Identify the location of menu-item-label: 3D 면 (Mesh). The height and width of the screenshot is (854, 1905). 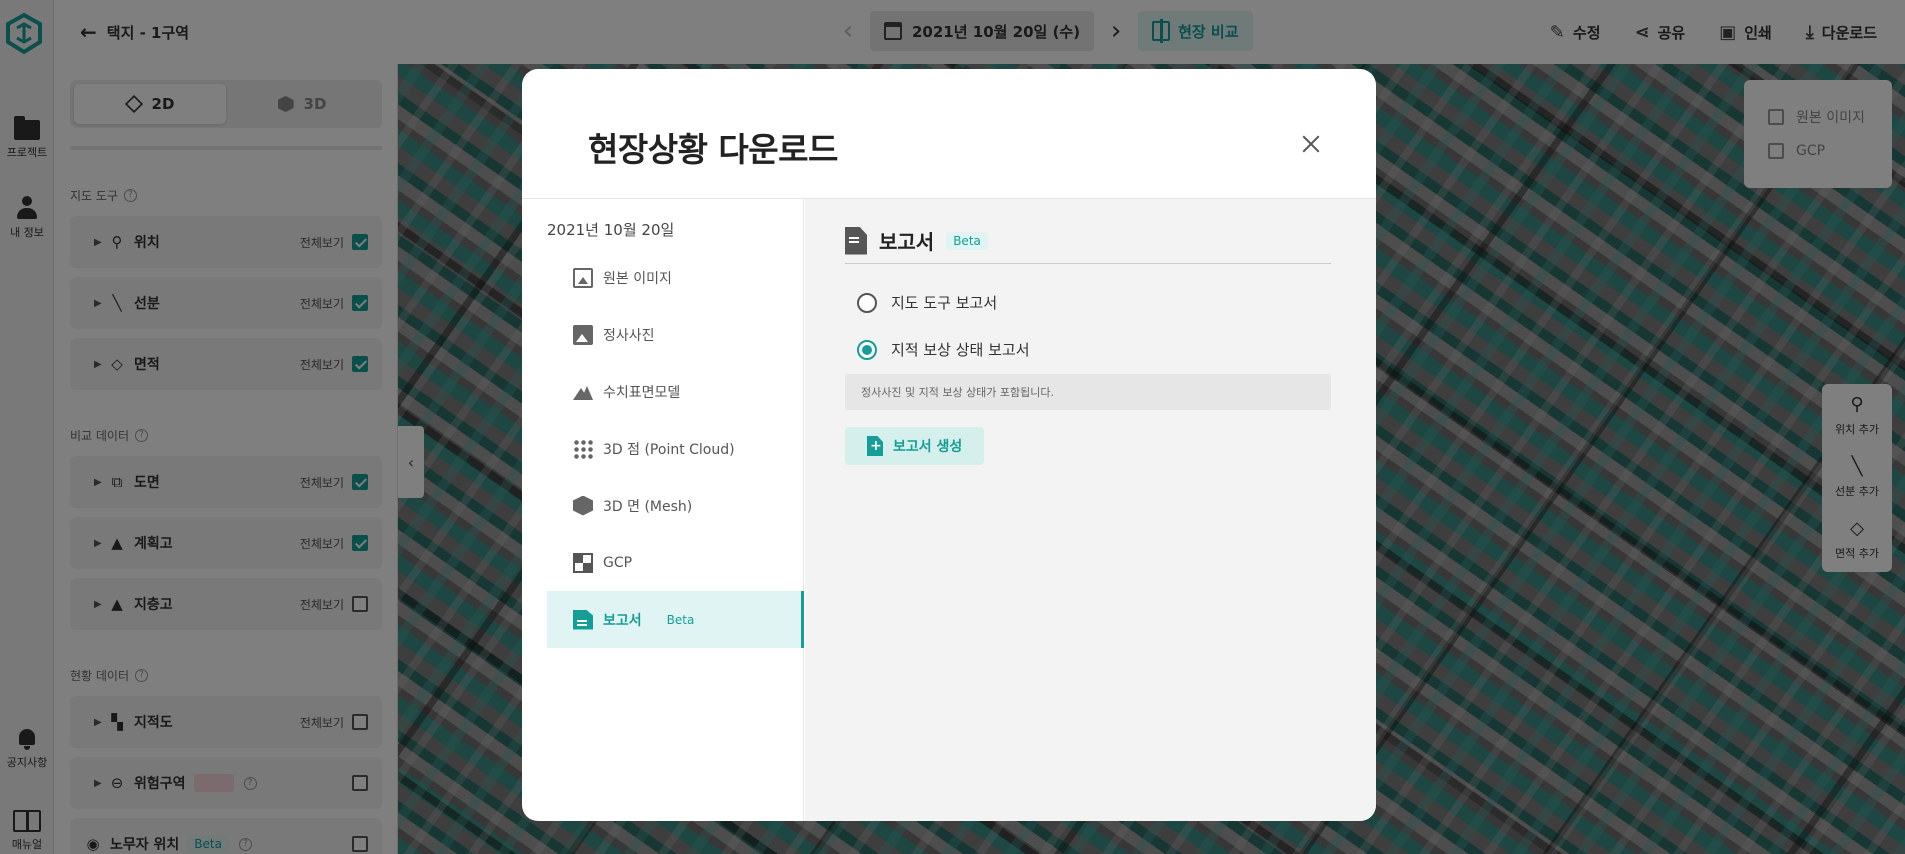
(648, 506).